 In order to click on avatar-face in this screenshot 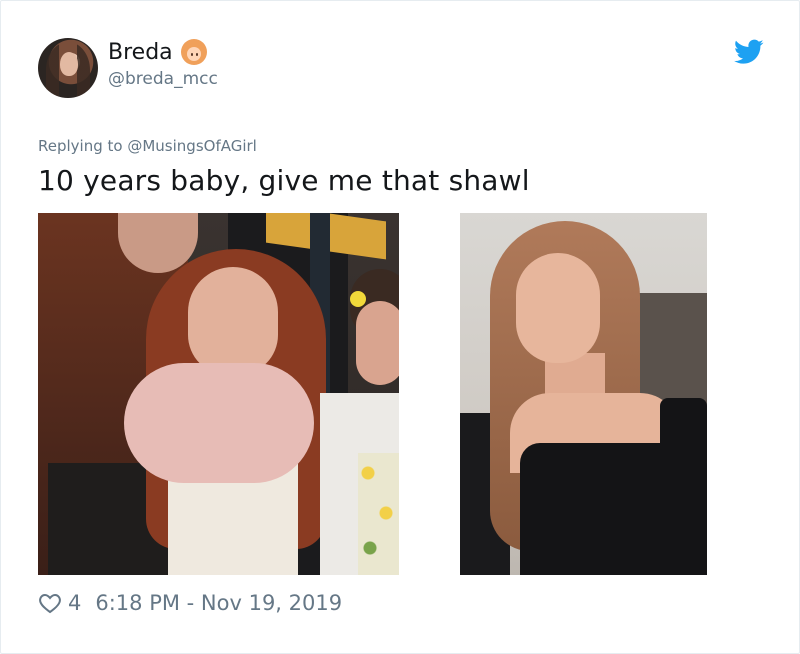, I will do `click(69, 64)`.